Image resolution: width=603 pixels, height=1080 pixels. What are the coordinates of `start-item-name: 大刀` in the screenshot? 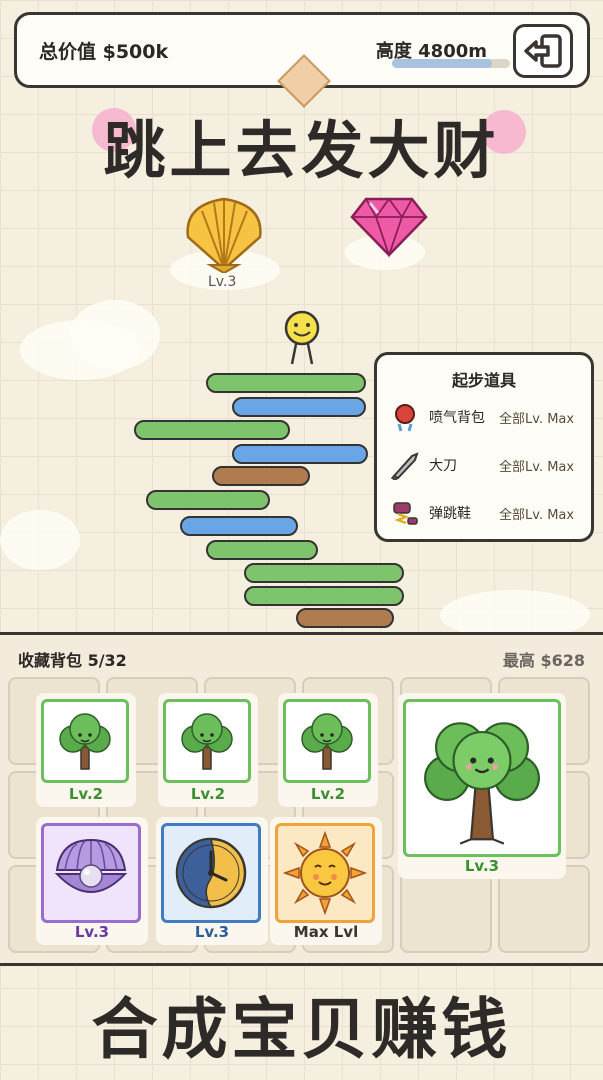 It's located at (443, 466).